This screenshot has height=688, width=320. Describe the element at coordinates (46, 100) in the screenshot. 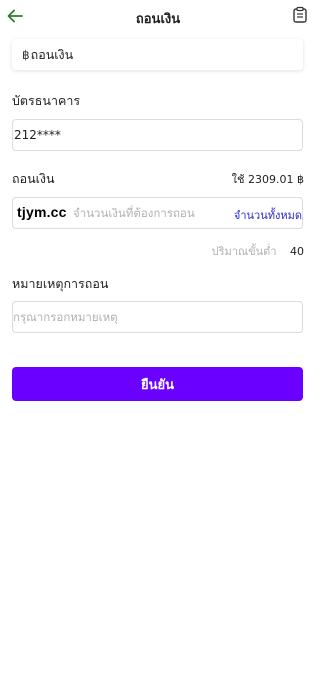

I see `bank-card-label: บัตรธนาคาร` at that location.